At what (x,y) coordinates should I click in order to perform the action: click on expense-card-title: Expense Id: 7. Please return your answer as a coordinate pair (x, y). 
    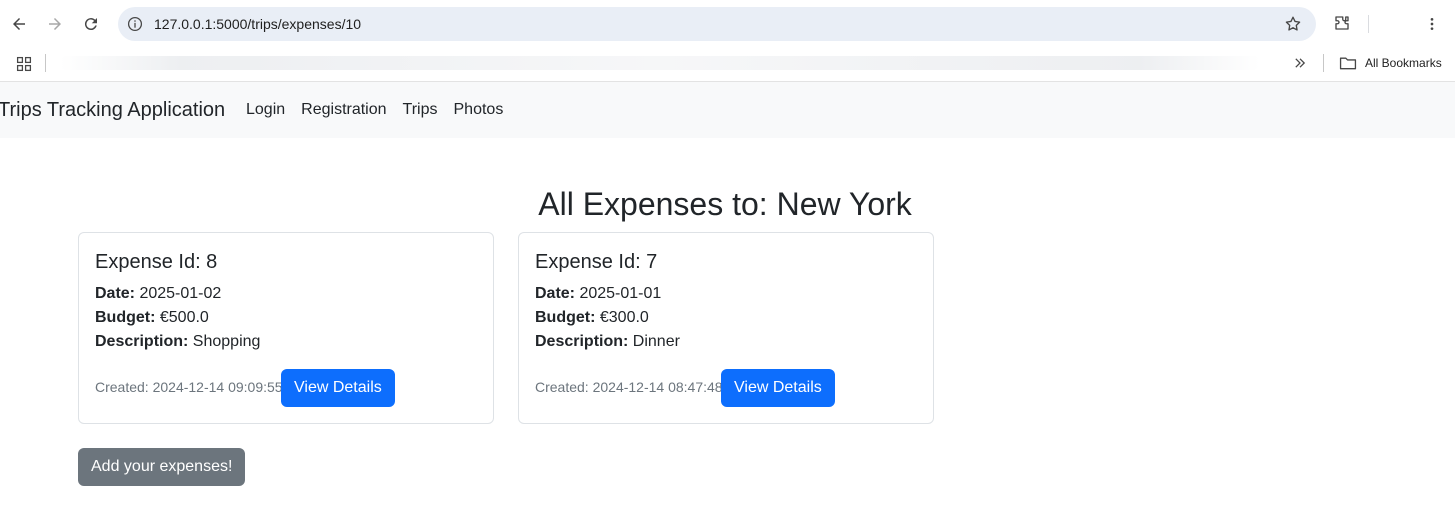
    Looking at the image, I should click on (596, 262).